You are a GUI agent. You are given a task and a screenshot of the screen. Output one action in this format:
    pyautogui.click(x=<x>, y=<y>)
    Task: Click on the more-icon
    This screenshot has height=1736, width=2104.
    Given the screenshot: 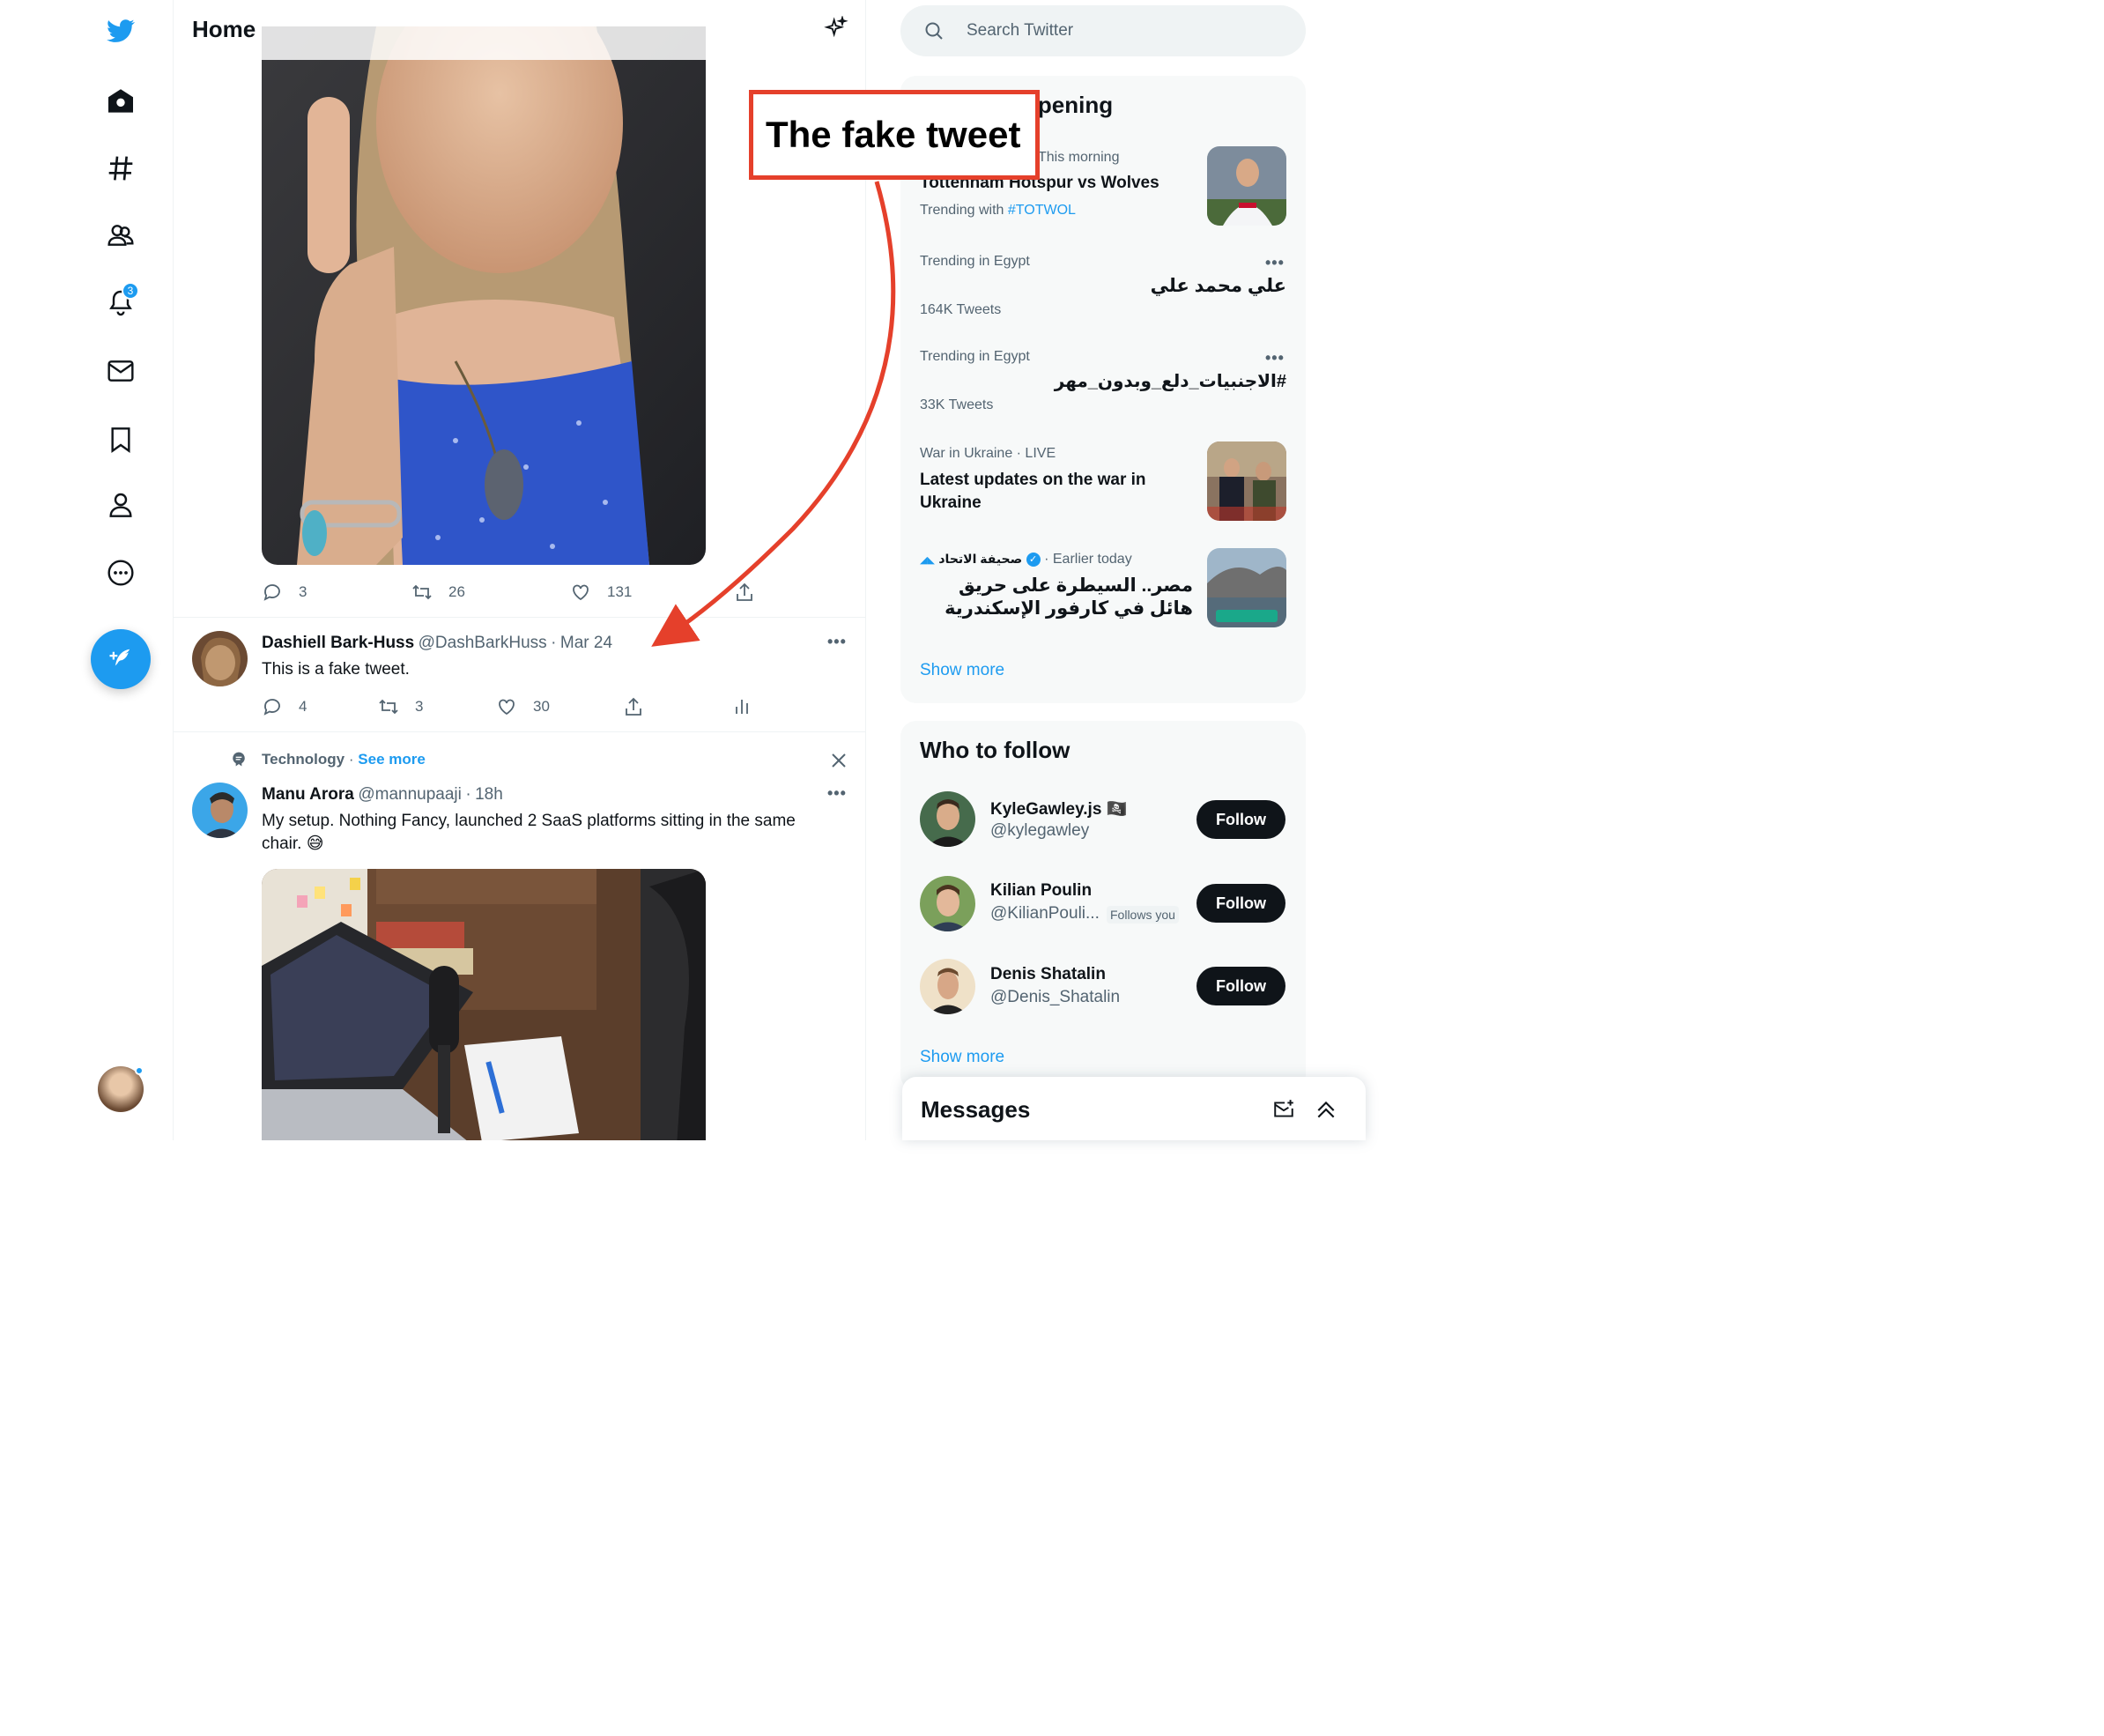 What is the action you would take?
    pyautogui.click(x=121, y=573)
    